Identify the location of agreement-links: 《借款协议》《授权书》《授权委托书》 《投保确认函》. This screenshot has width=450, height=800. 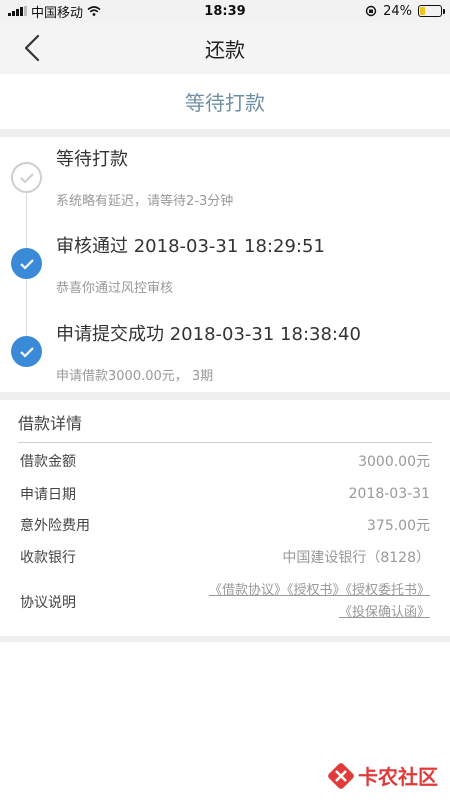
(319, 602).